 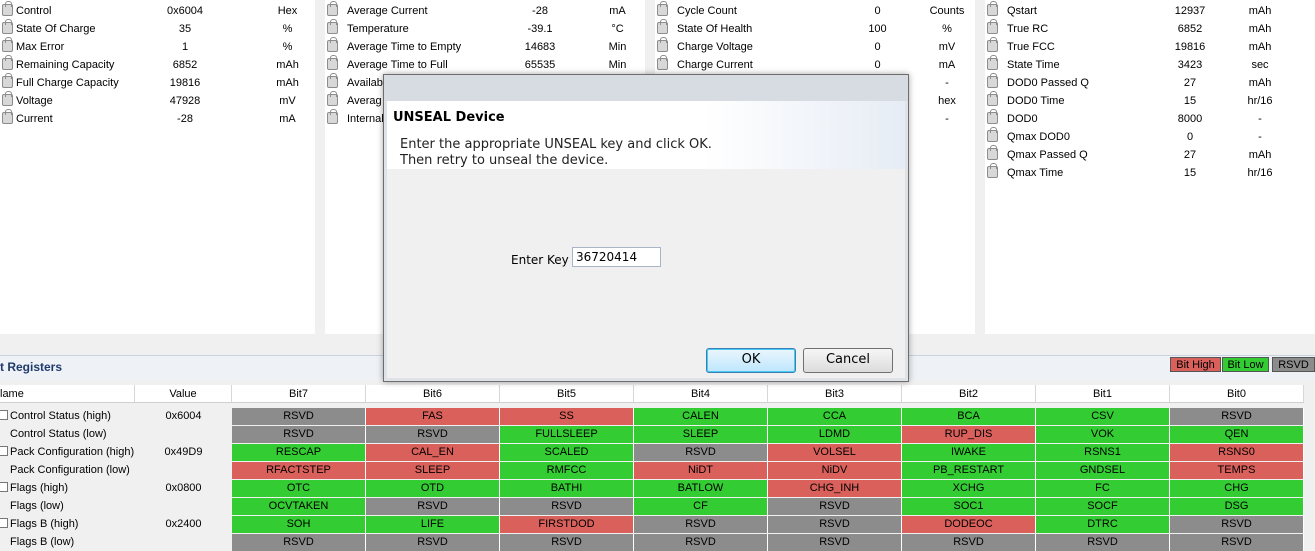 I want to click on gauge-value: 14683, so click(x=540, y=47).